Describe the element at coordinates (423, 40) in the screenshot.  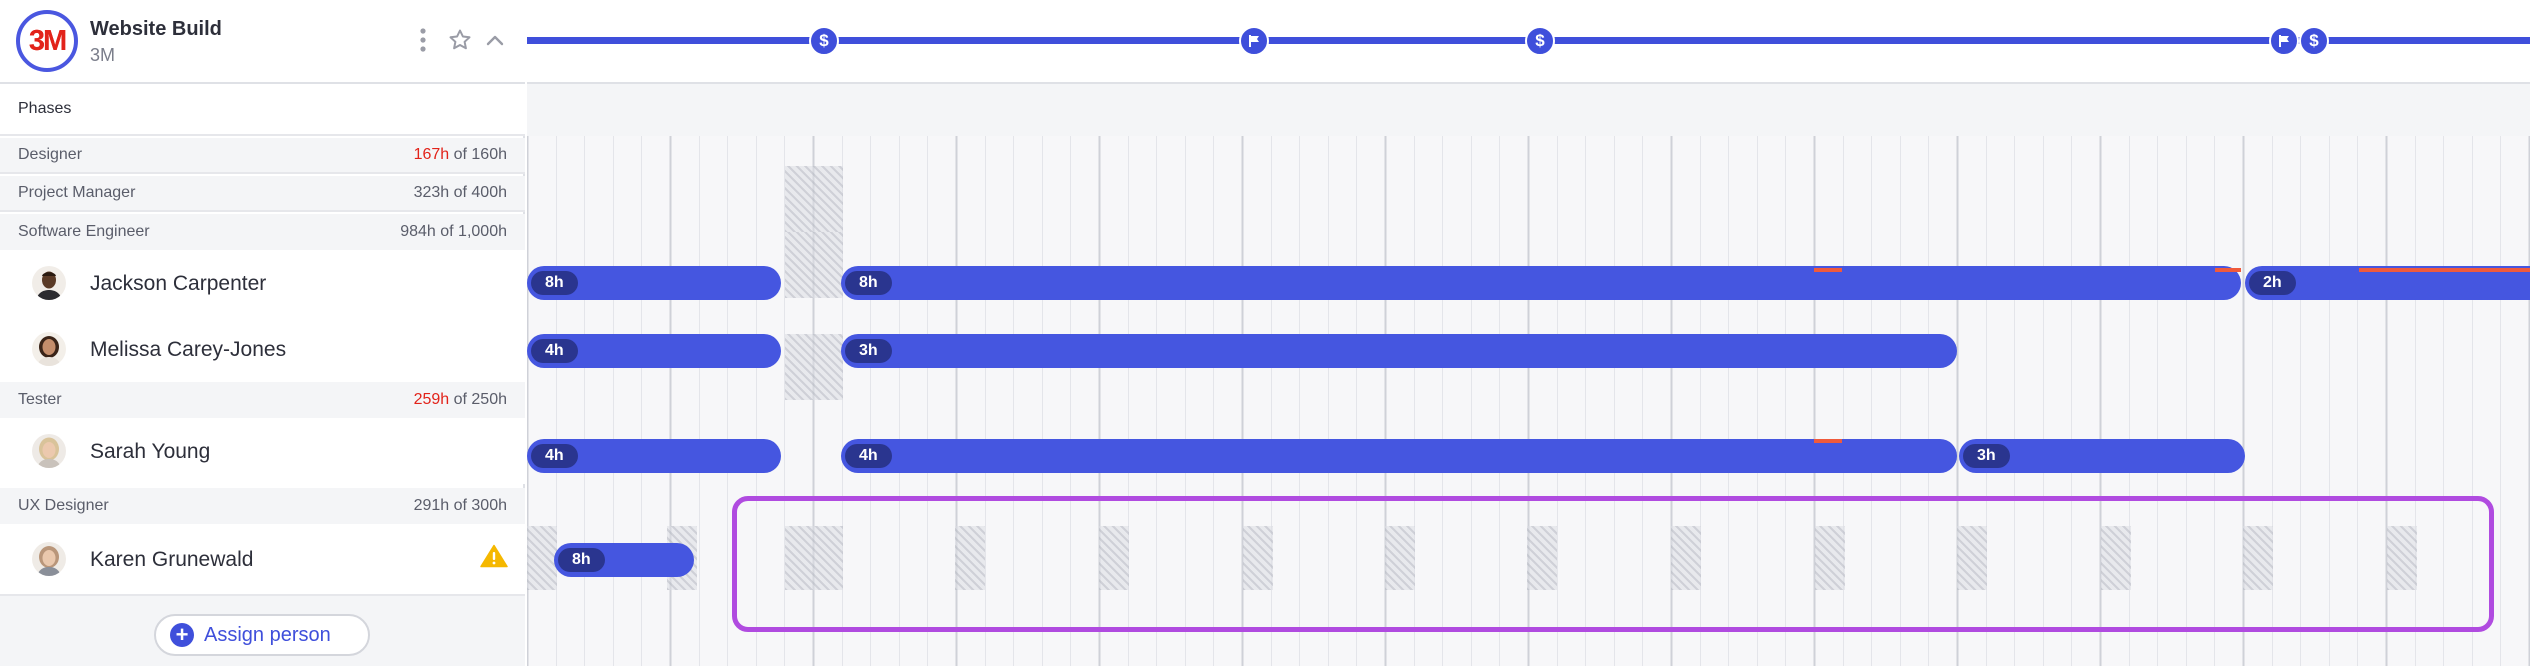
I see `kebab-menu-icon` at that location.